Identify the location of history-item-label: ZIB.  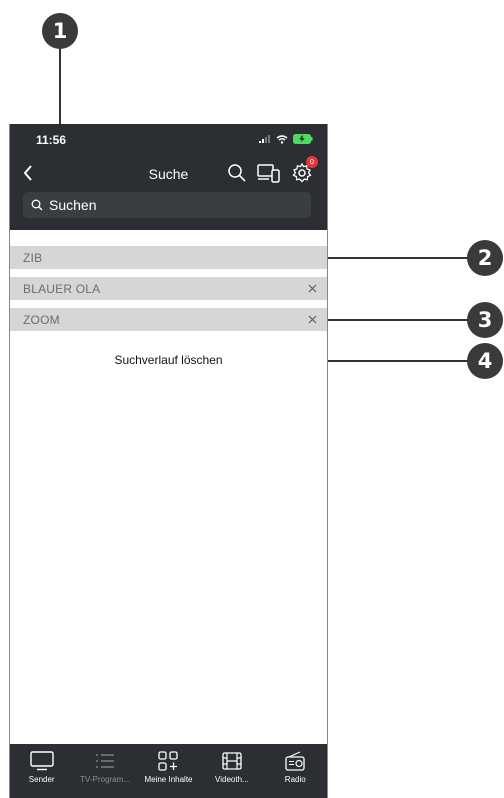
(33, 257).